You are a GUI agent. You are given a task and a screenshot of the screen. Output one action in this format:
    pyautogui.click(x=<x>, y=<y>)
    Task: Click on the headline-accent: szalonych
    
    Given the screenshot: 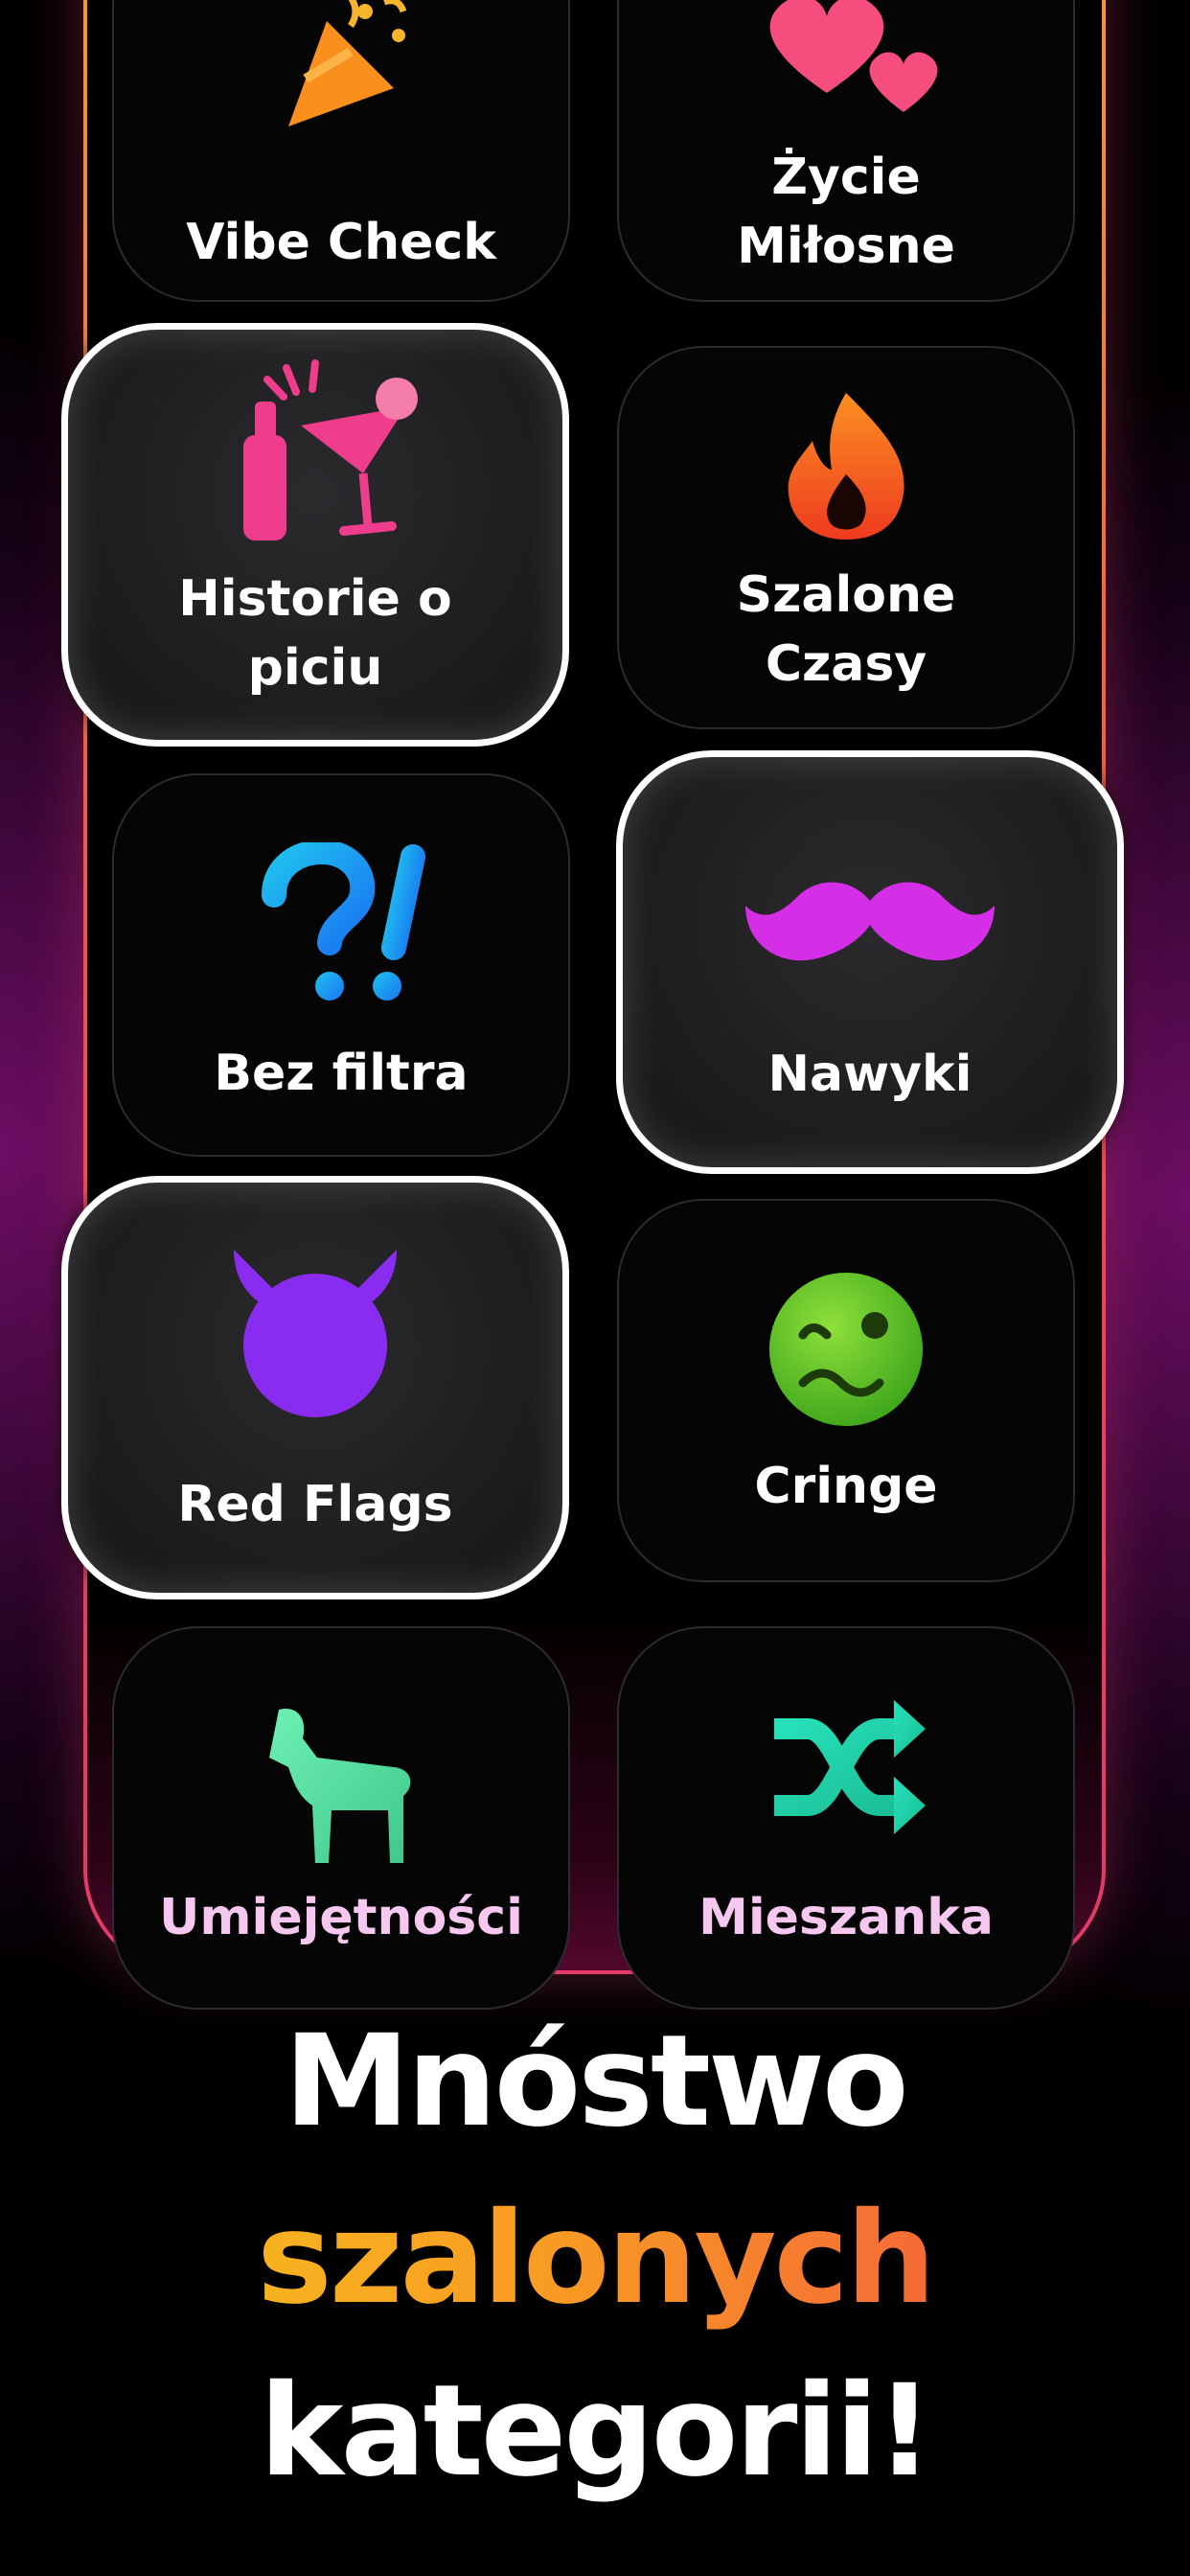 What is the action you would take?
    pyautogui.click(x=596, y=2259)
    